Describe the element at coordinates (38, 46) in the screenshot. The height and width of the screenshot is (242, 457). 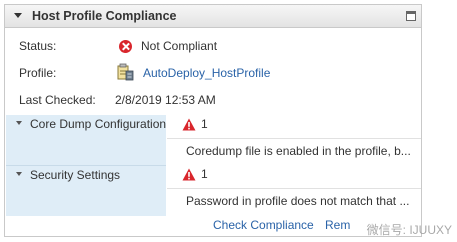
I see `status-label: Status:` at that location.